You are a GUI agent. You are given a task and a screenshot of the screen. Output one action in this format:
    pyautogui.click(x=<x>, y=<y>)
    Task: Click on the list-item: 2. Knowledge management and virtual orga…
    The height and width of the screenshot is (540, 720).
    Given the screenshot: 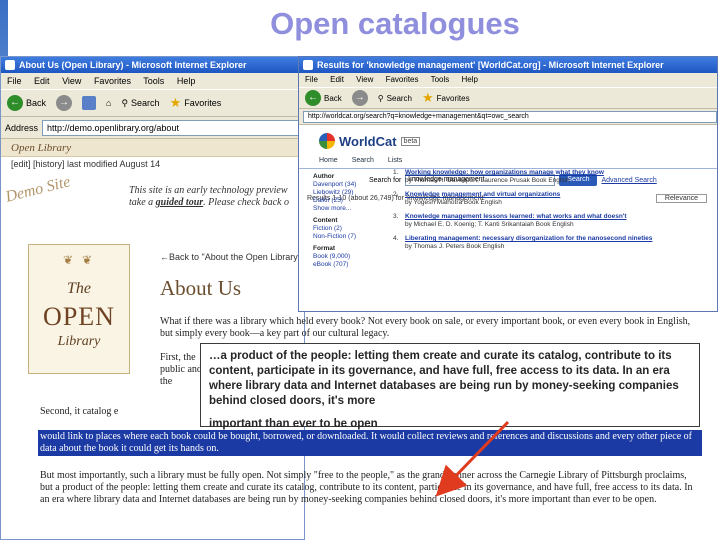 What is the action you would take?
    pyautogui.click(x=553, y=199)
    